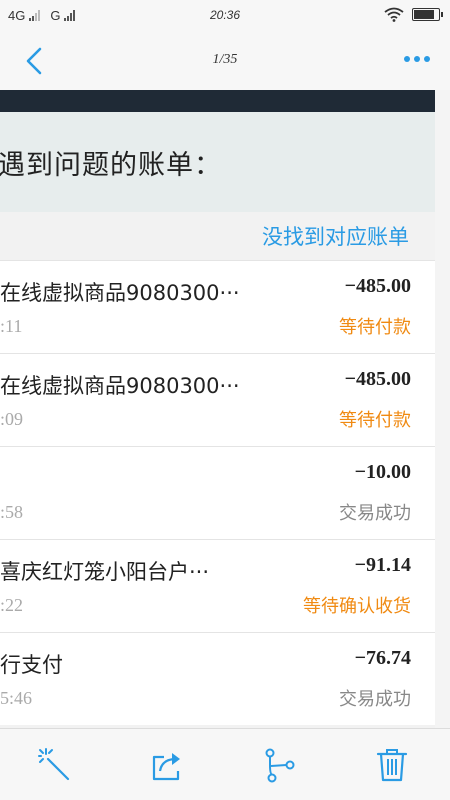 The image size is (450, 800). I want to click on bottom-toolbar, so click(225, 764).